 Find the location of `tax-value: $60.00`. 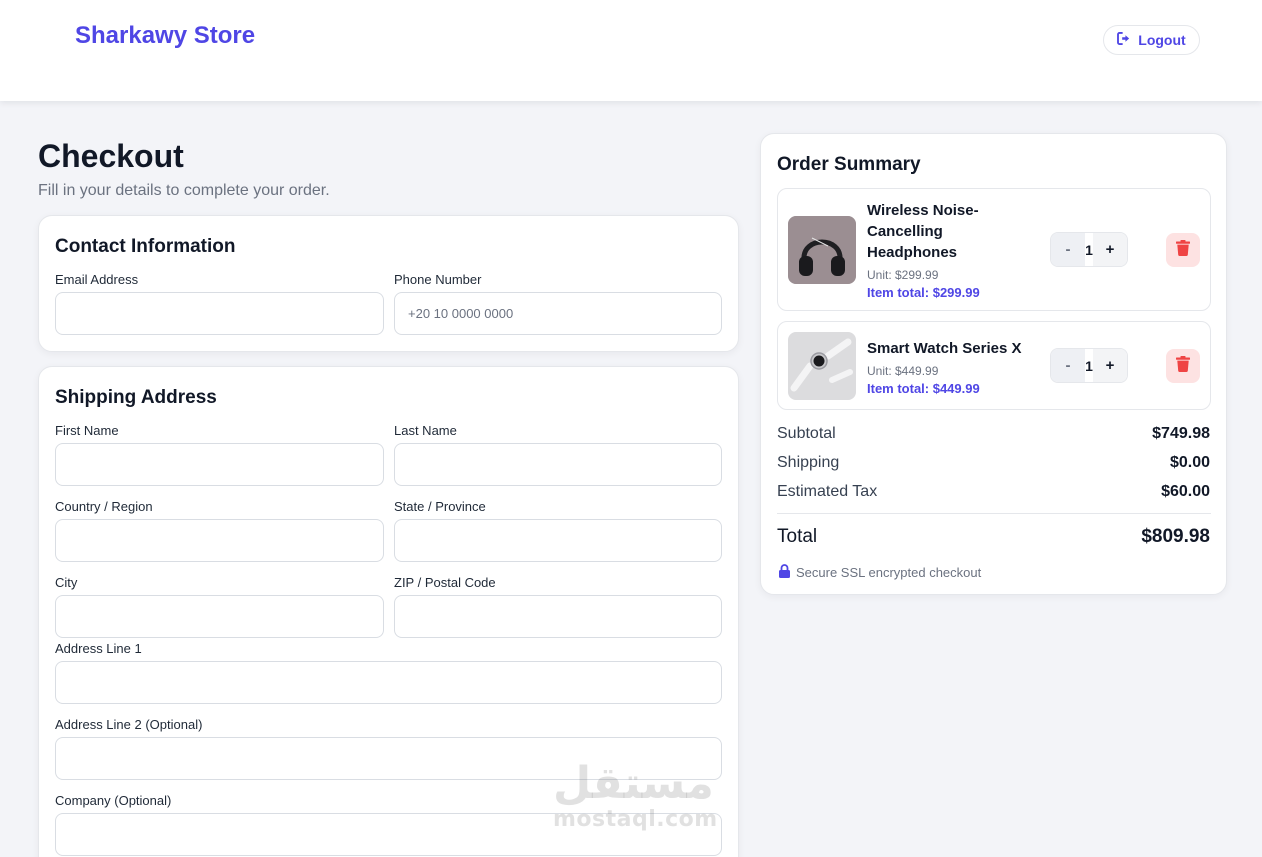

tax-value: $60.00 is located at coordinates (1185, 491).